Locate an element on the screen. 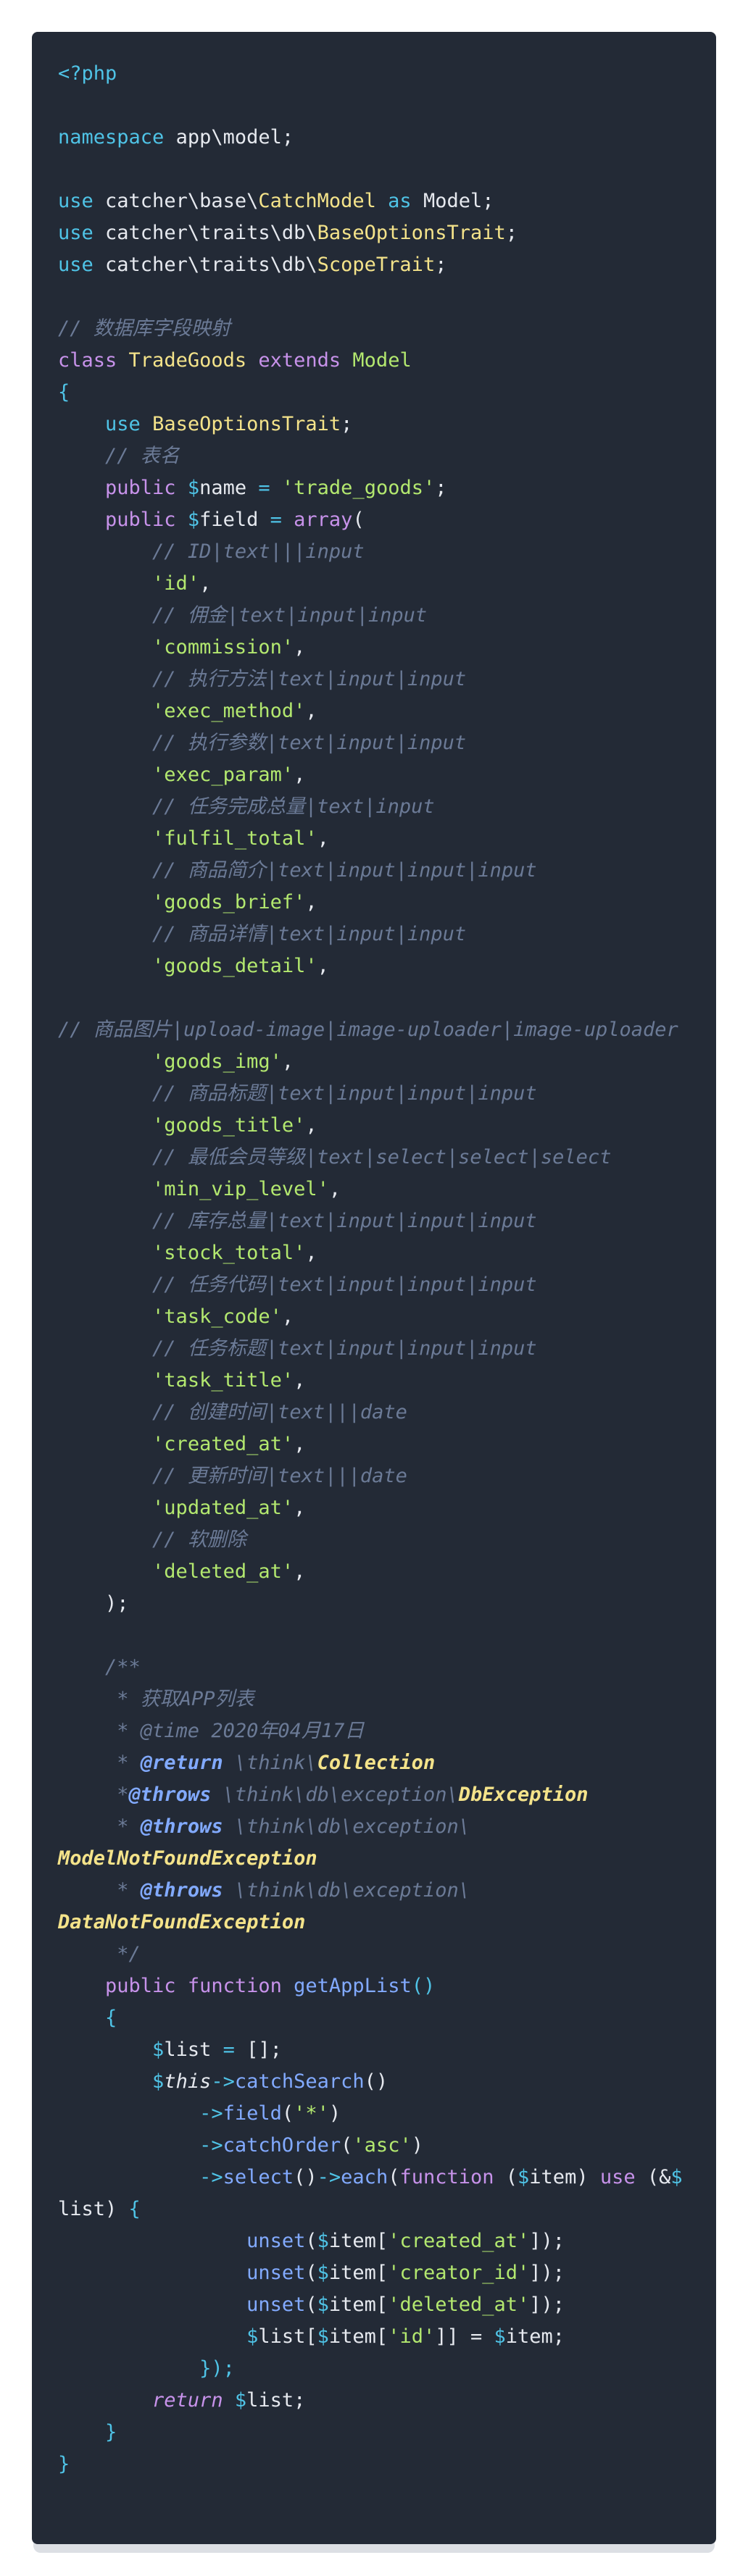  code-line: namespace app\model; is located at coordinates (370, 138).